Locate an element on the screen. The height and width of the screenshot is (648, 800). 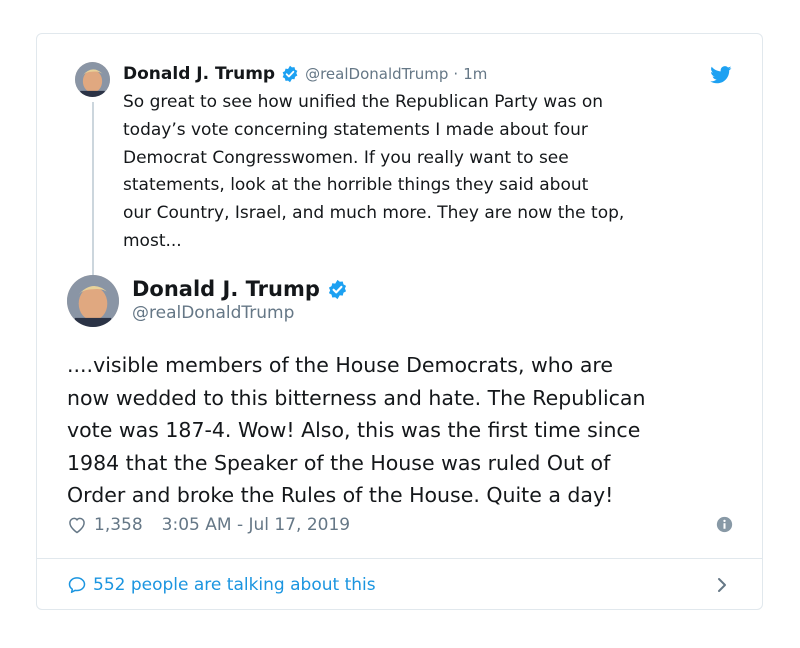
likes-count: 1,358 is located at coordinates (118, 525).